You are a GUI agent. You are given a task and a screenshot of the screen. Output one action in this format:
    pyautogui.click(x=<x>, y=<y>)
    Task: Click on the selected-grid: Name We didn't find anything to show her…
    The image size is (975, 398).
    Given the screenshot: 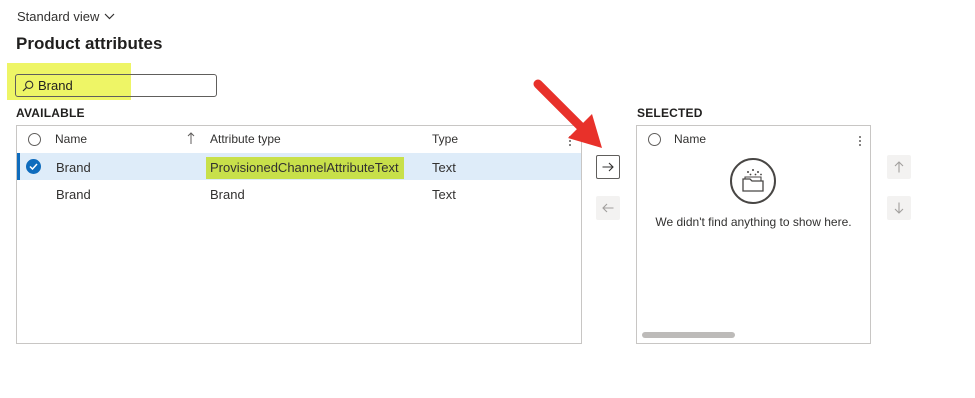 What is the action you would take?
    pyautogui.click(x=753, y=234)
    